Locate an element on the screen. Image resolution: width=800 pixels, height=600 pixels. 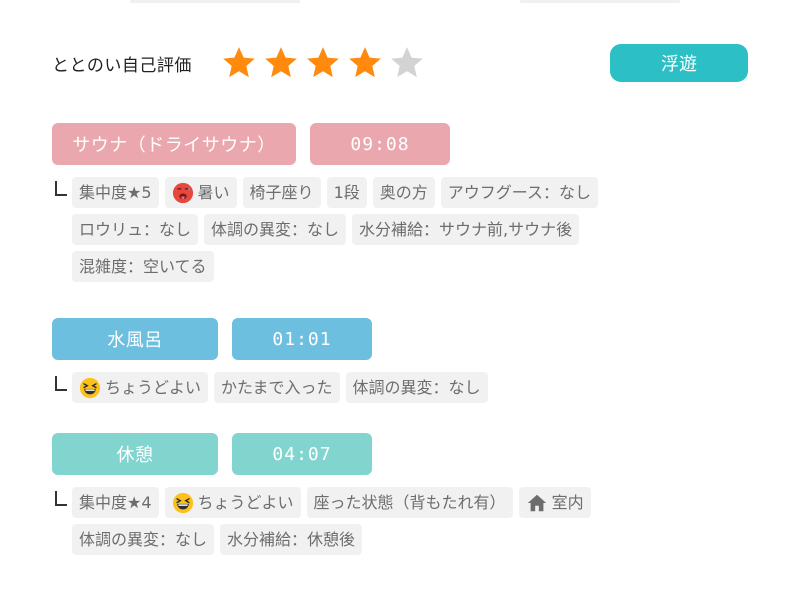
tag-chip: 1段 is located at coordinates (346, 192).